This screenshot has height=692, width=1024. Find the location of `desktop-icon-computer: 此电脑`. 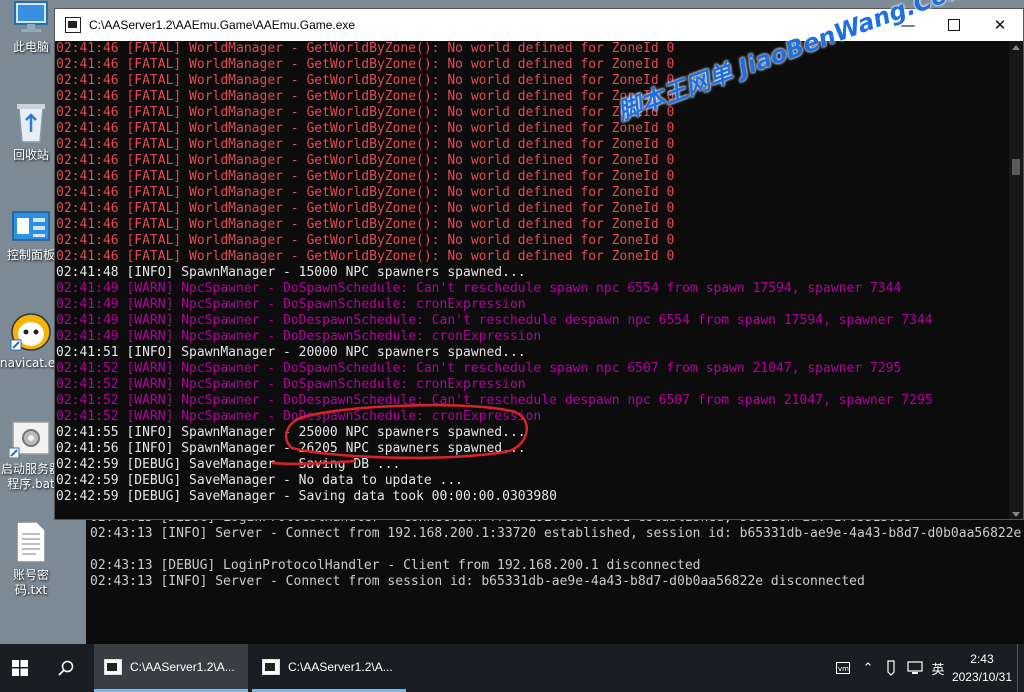

desktop-icon-computer: 此电脑 is located at coordinates (31, 27).